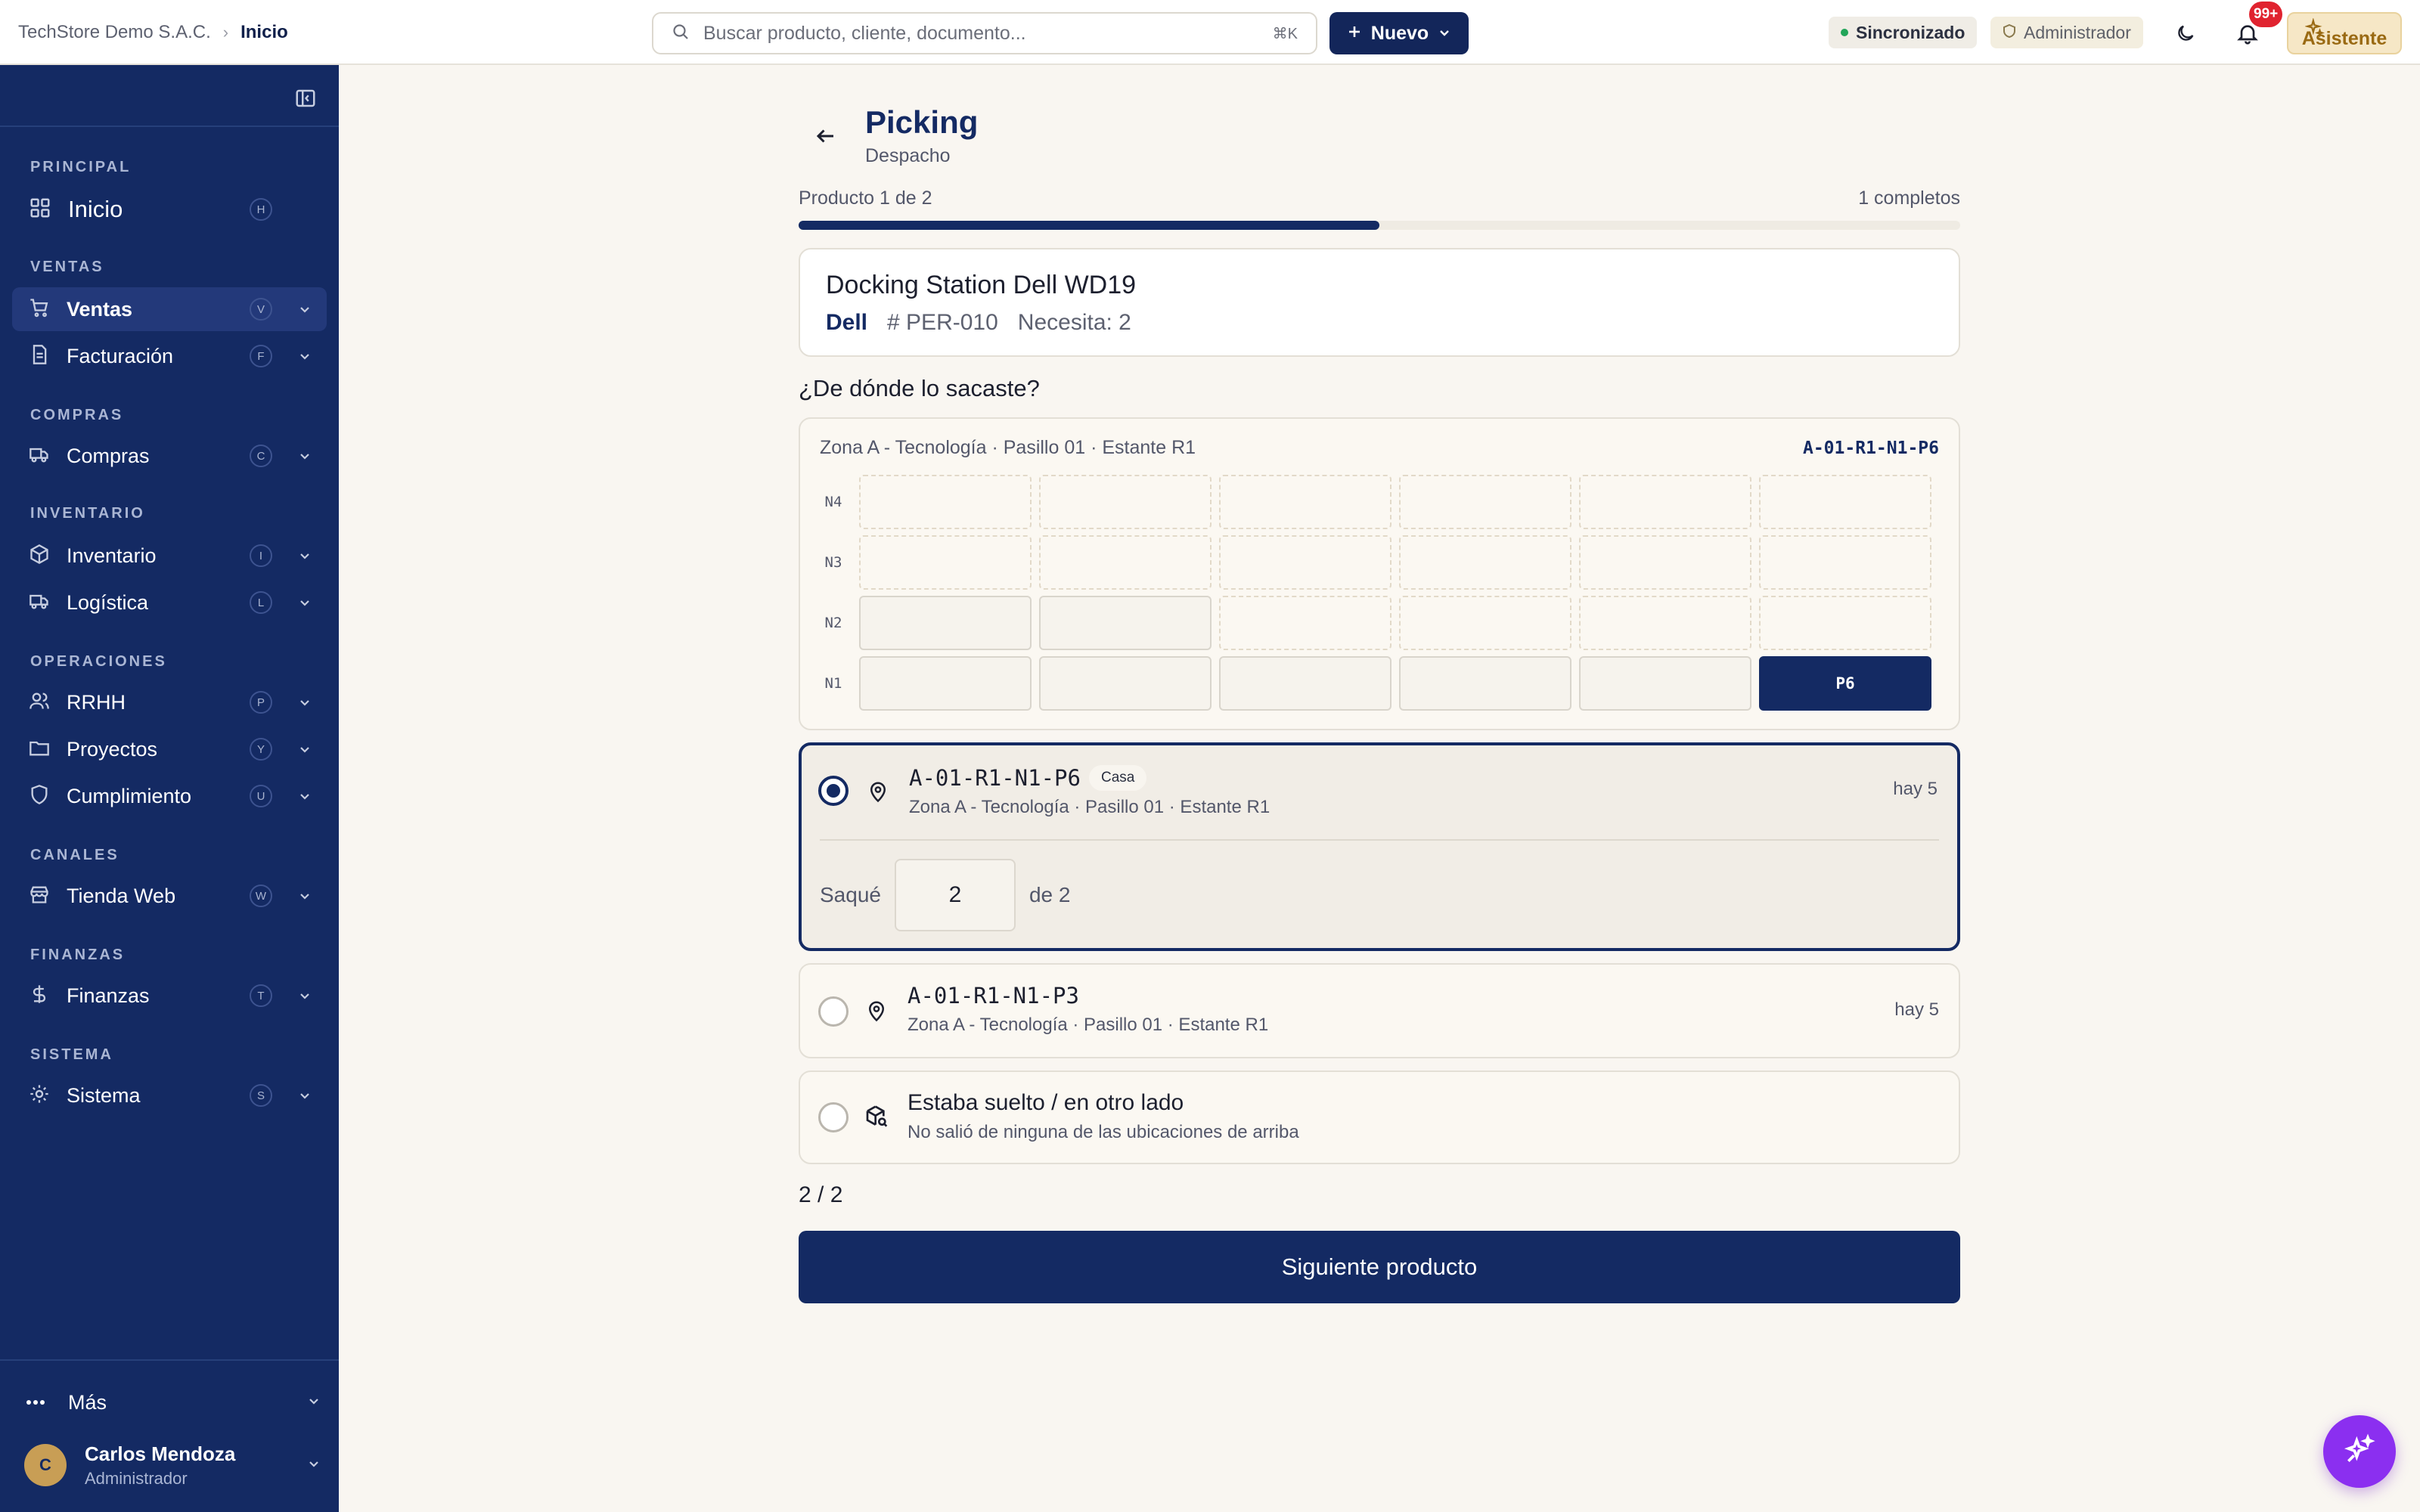 This screenshot has height=1512, width=2420. Describe the element at coordinates (1909, 198) in the screenshot. I see `completed-label: 1 completos` at that location.